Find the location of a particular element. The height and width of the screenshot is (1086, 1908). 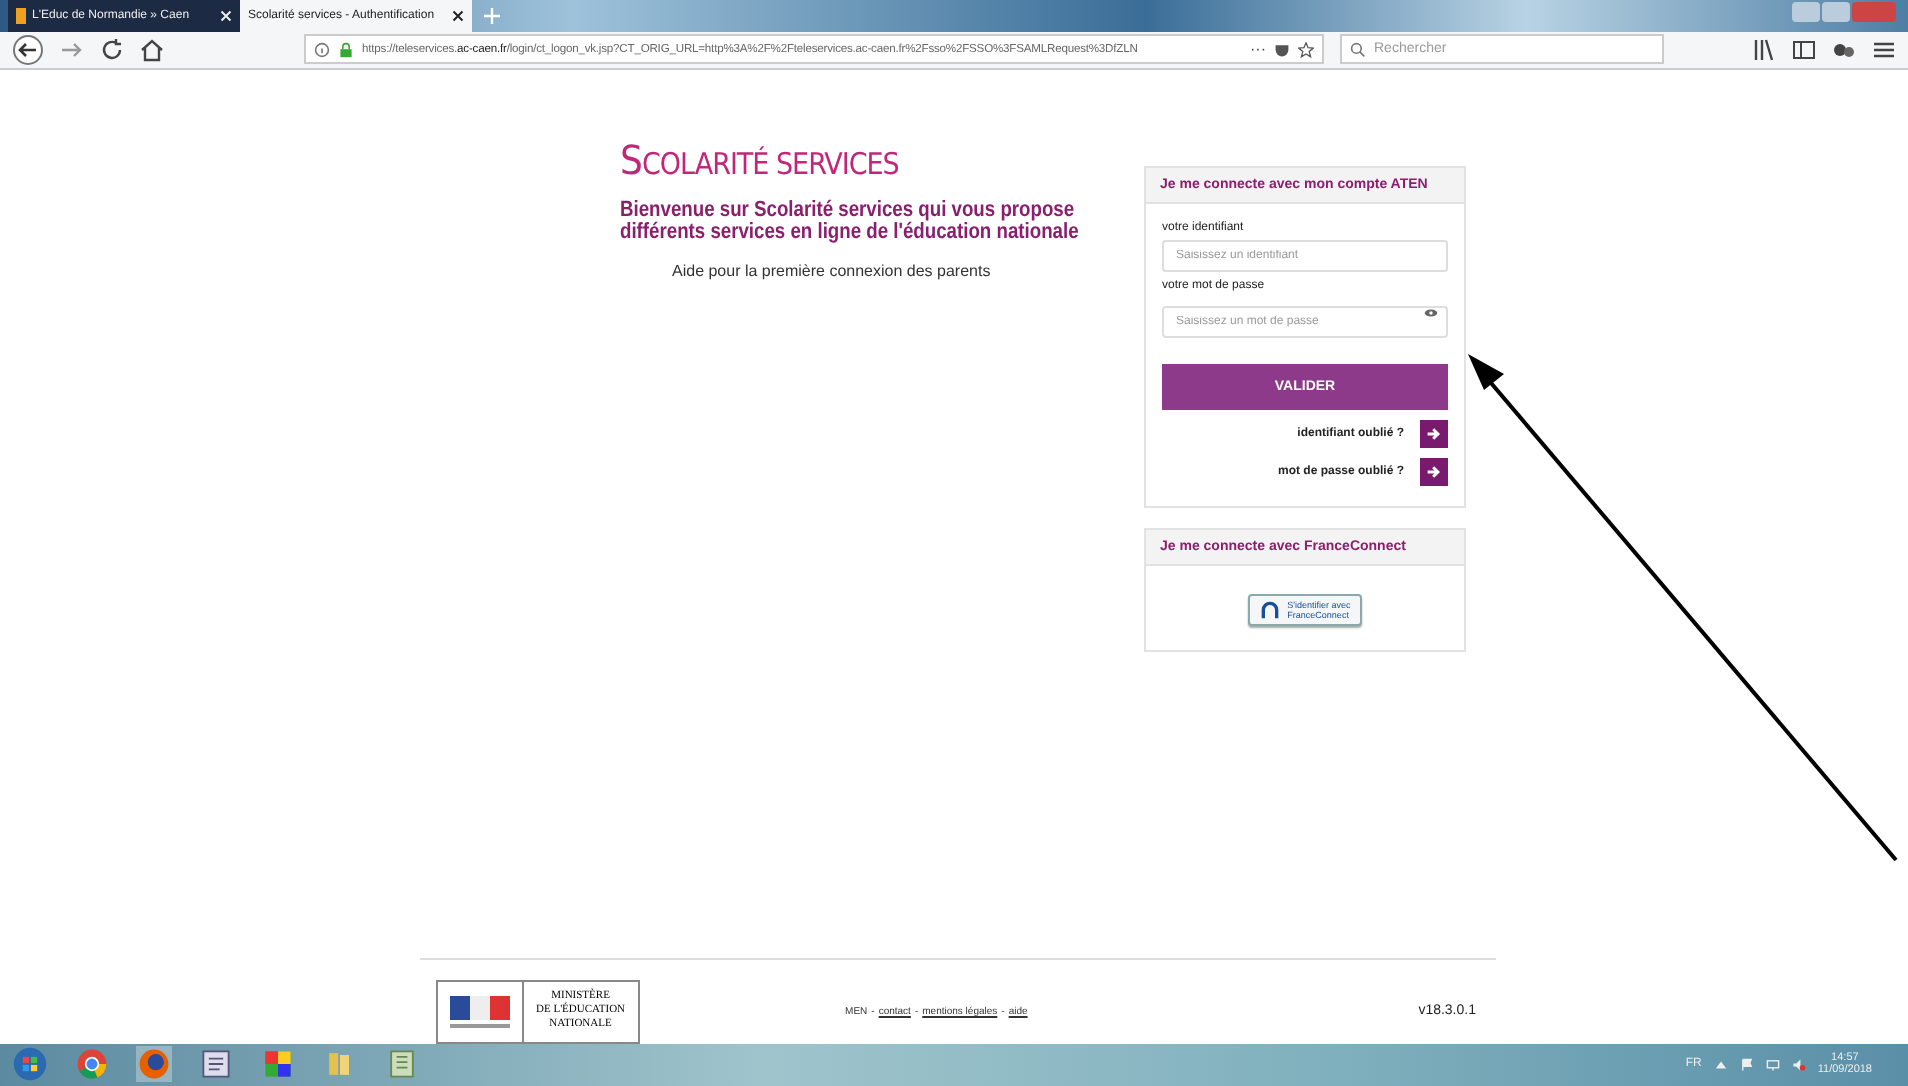

home-icon is located at coordinates (152, 49).